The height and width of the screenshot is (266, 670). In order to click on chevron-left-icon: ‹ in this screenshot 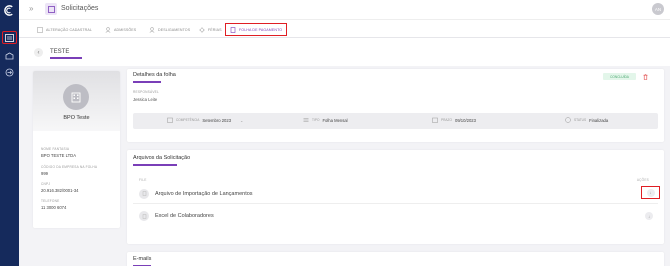, I will do `click(38, 52)`.